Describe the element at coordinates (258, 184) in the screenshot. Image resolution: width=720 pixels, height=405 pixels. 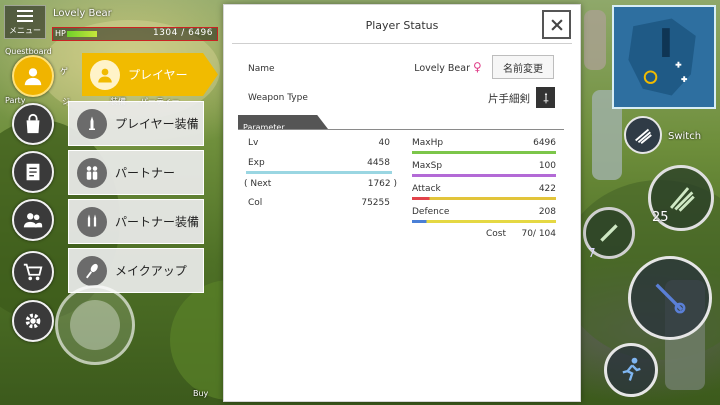
I see `next-label: ( Next` at that location.